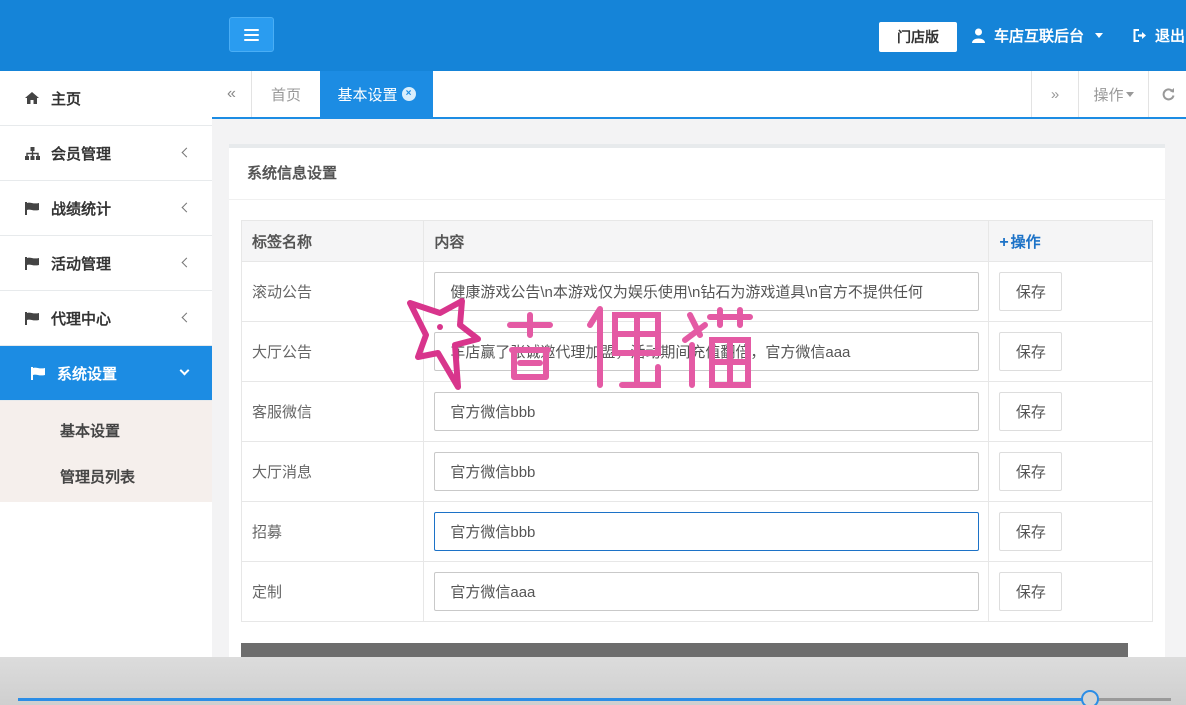 Image resolution: width=1186 pixels, height=705 pixels. Describe the element at coordinates (81, 319) in the screenshot. I see `sidebar-item-label: 代理中心` at that location.